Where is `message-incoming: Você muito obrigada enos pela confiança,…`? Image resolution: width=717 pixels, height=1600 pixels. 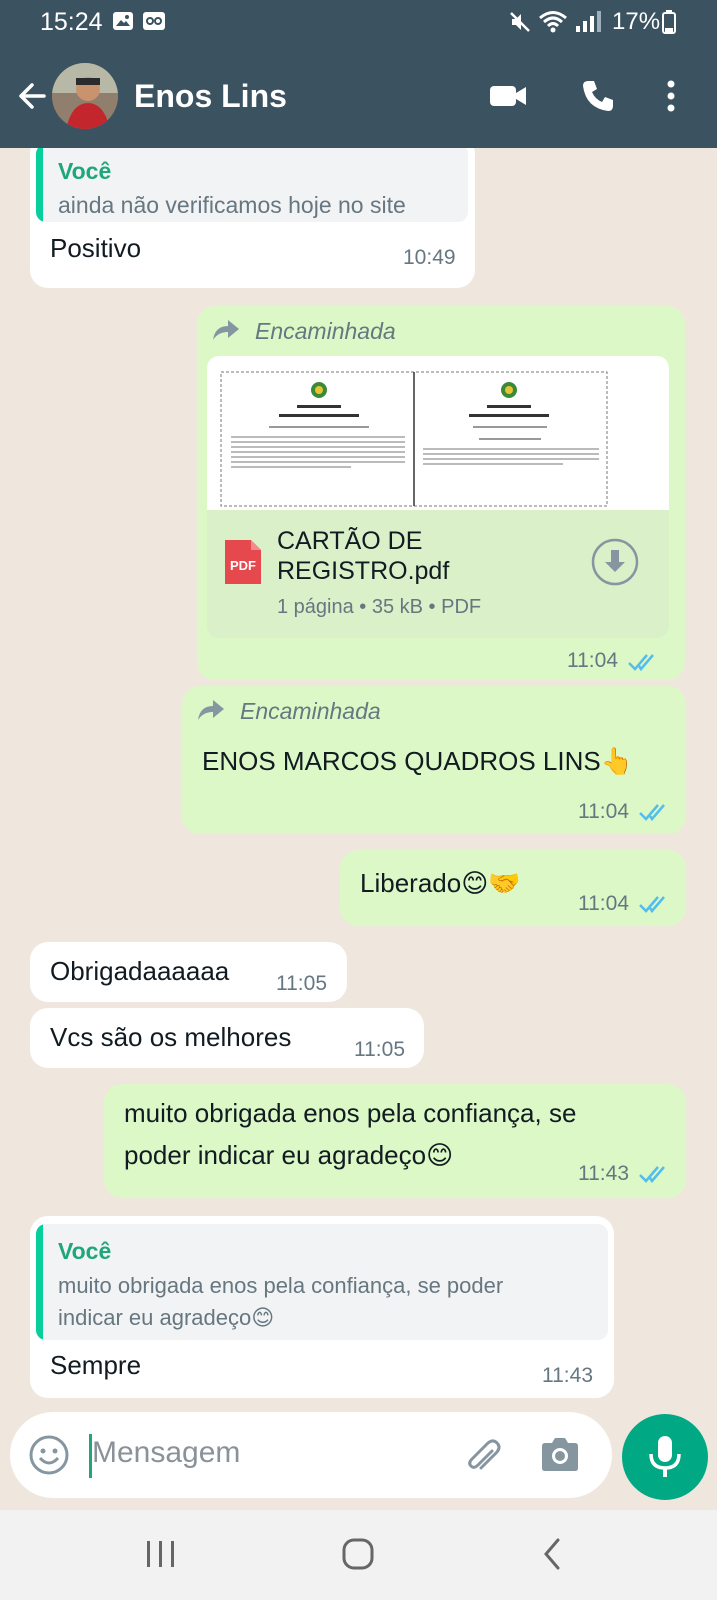
message-incoming: Você muito obrigada enos pela confiança,… is located at coordinates (322, 1307).